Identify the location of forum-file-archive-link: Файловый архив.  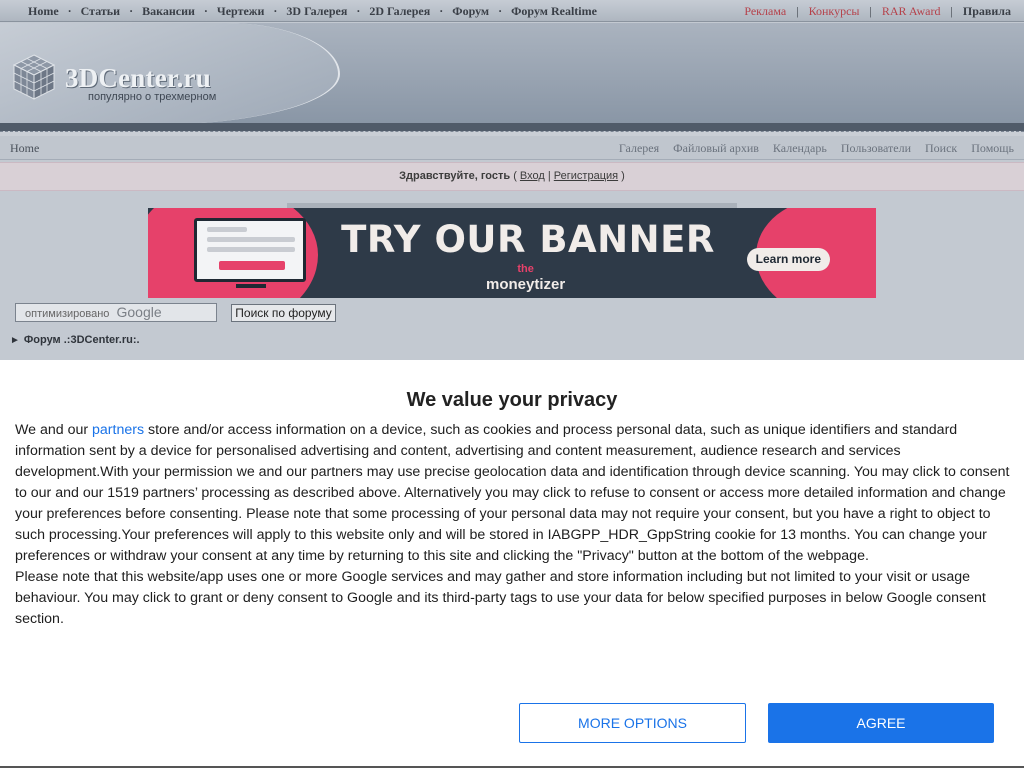
(716, 148).